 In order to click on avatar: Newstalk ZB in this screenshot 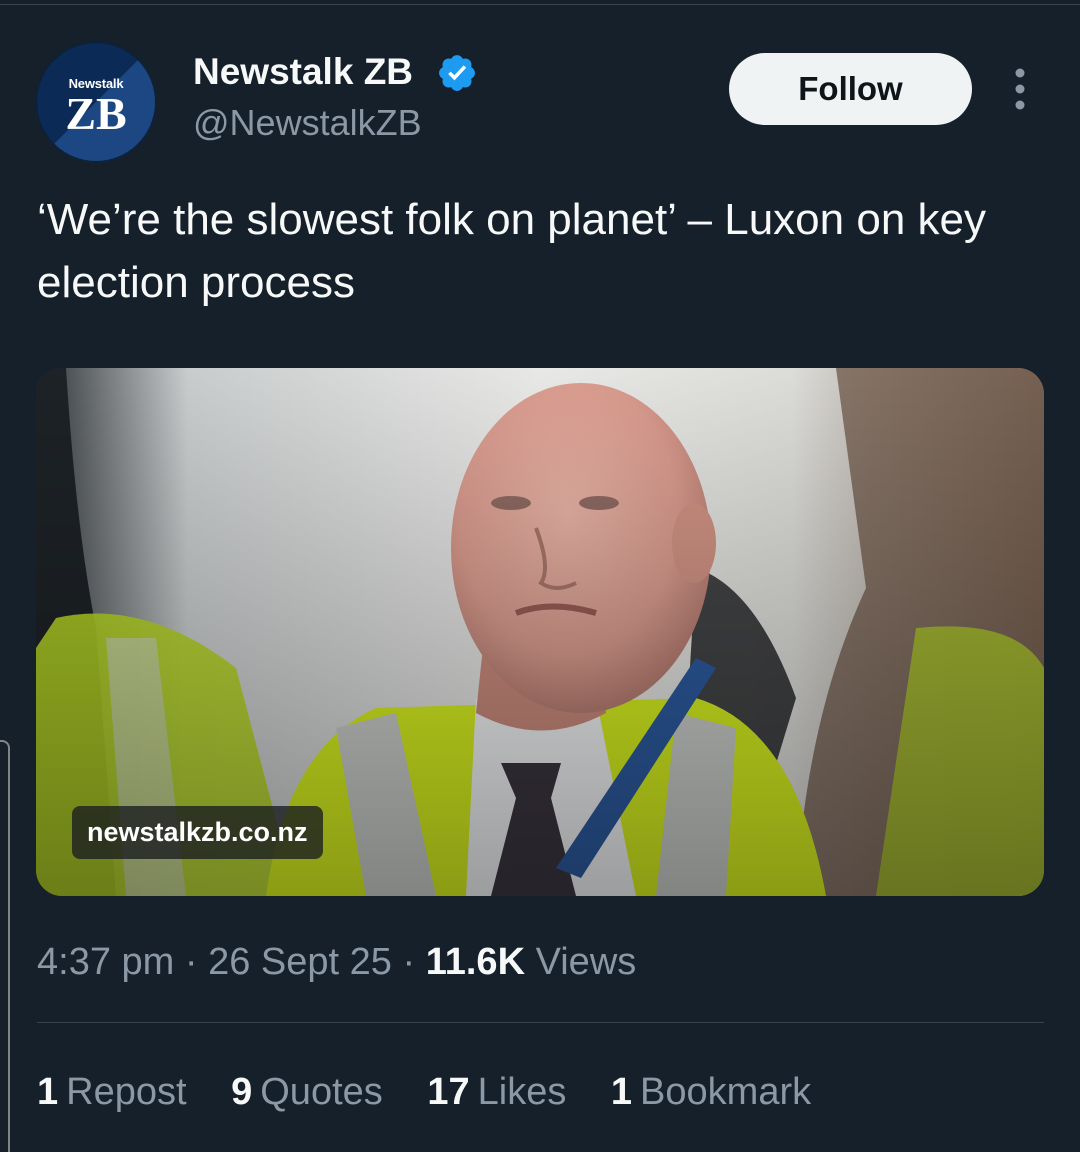, I will do `click(96, 102)`.